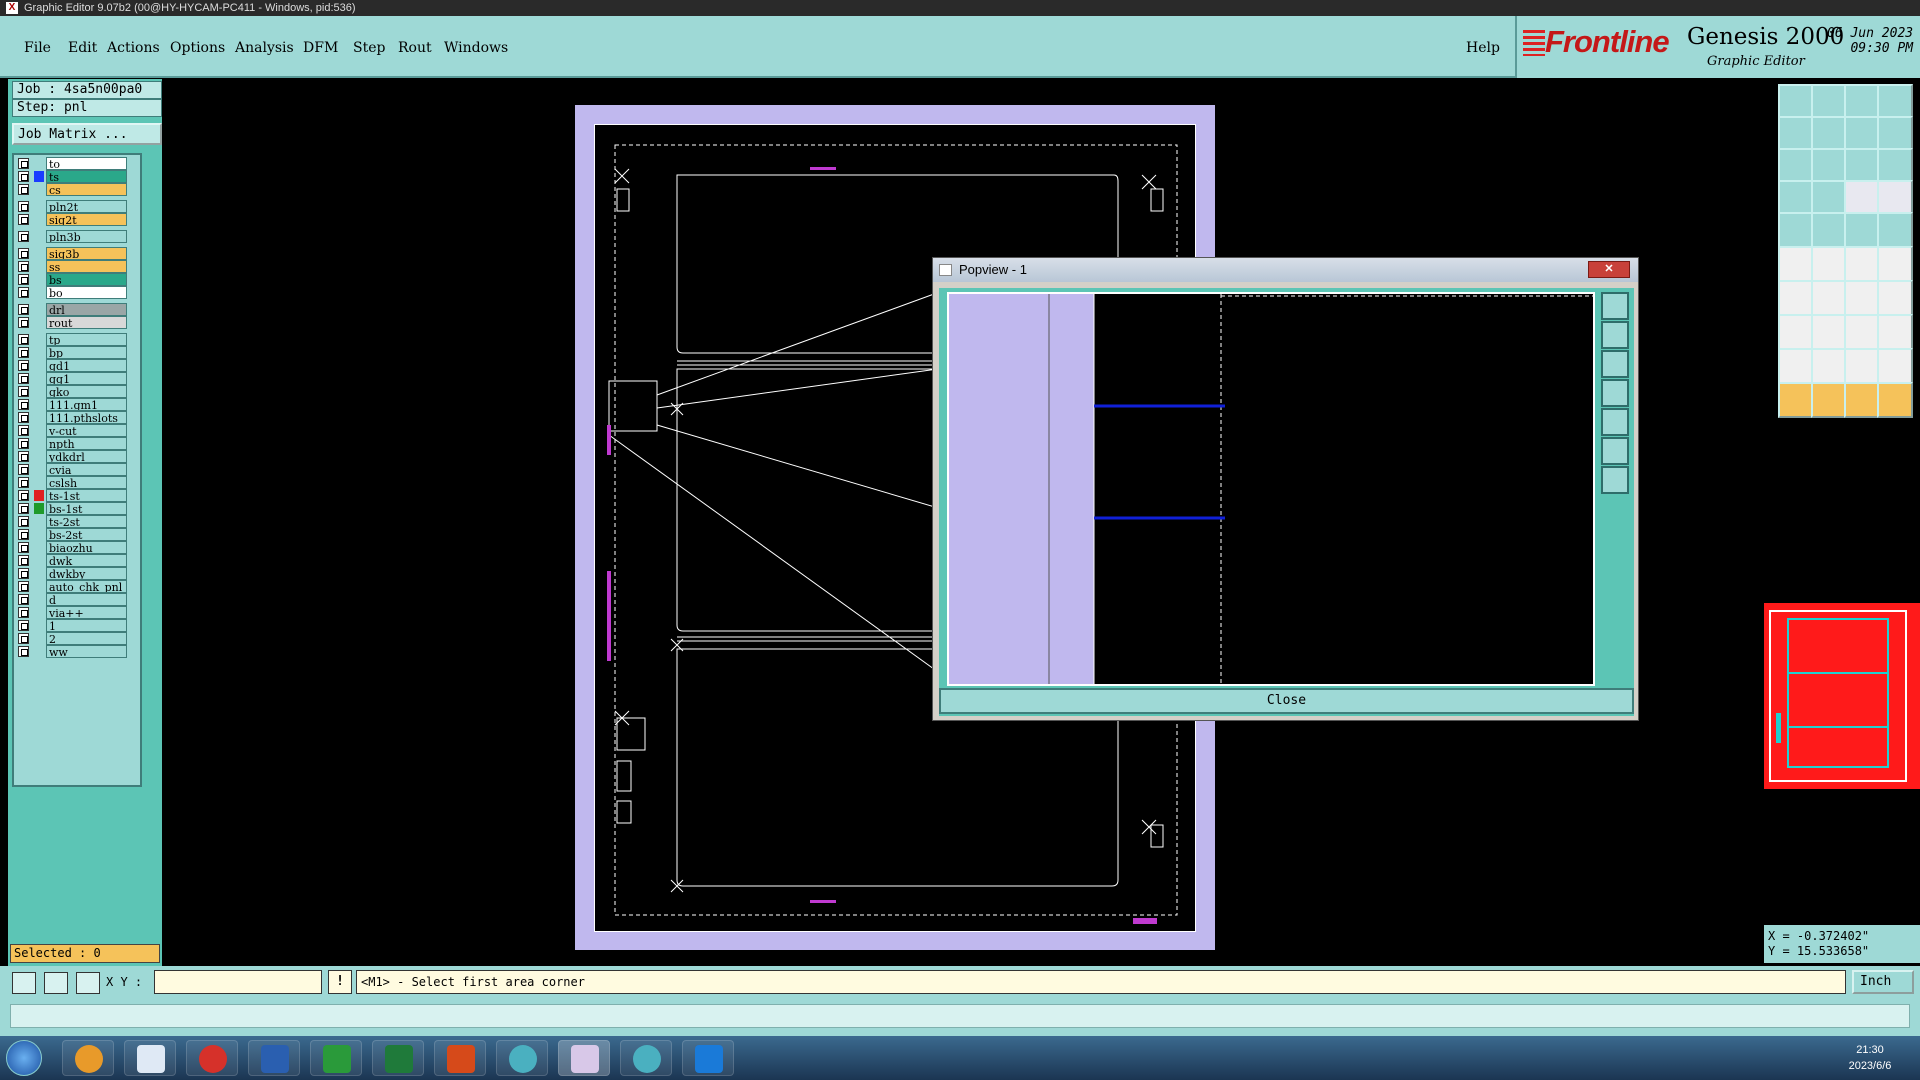  I want to click on poly-icon, so click(1829, 366).